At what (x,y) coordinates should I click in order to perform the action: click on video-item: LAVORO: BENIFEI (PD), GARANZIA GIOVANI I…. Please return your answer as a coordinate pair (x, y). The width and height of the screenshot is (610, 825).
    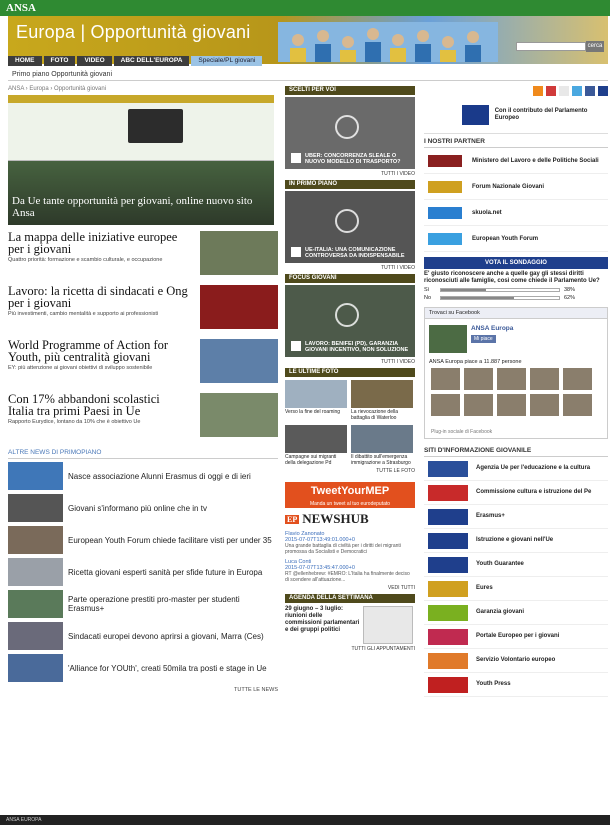
    Looking at the image, I should click on (350, 321).